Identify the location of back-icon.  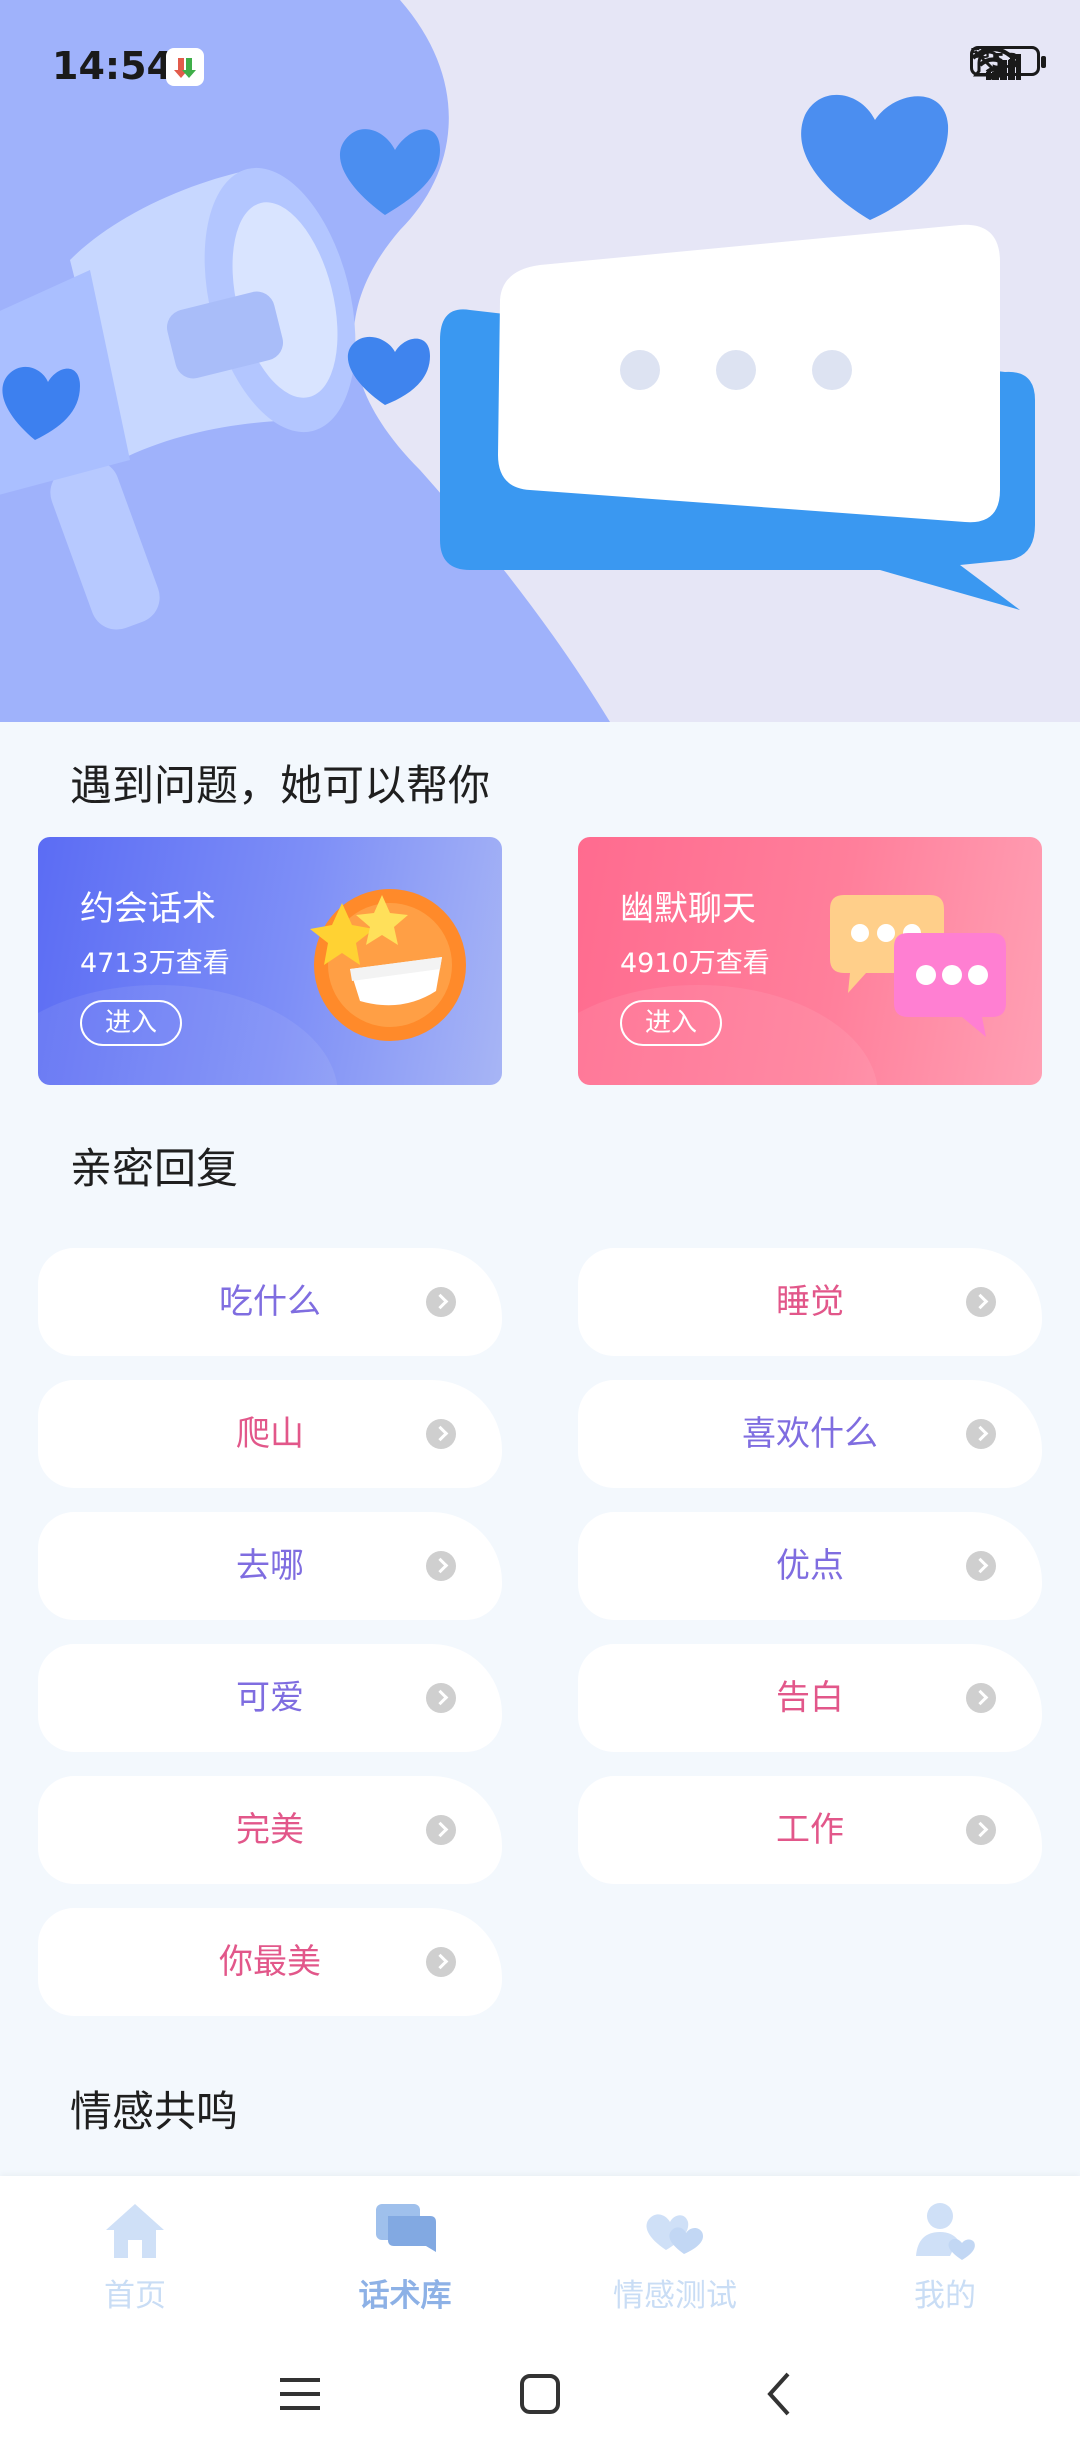
(780, 2394).